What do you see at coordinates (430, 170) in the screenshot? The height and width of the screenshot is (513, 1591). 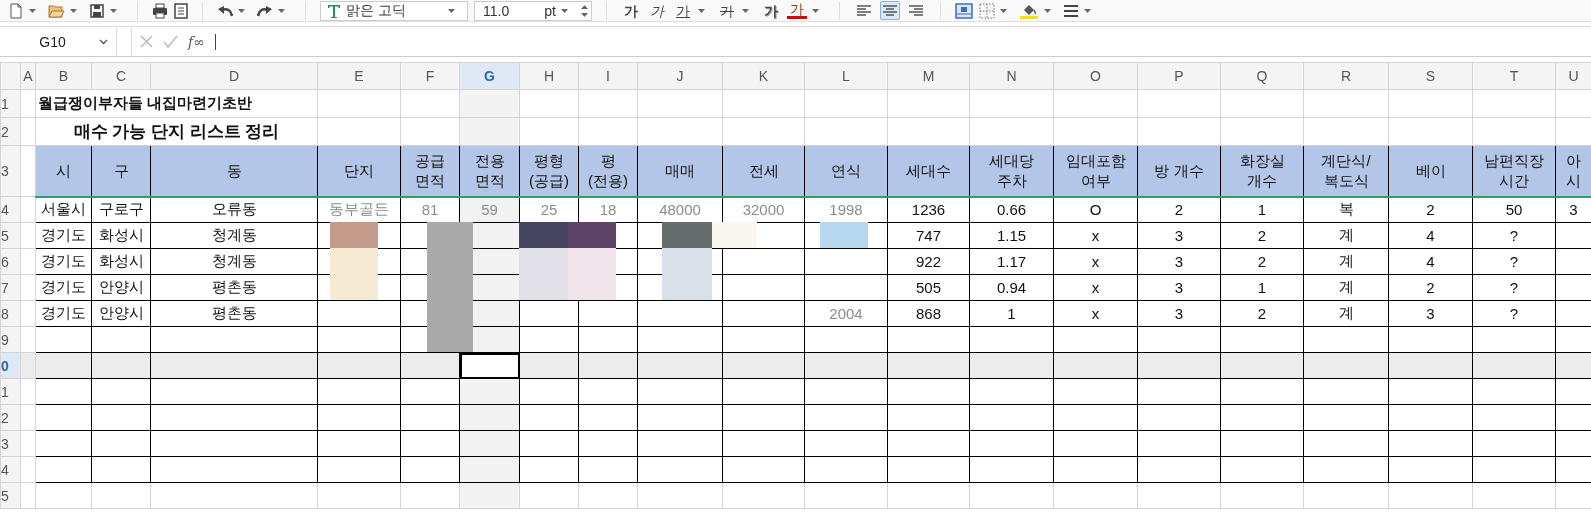 I see `column-heading: 공급 면적` at bounding box center [430, 170].